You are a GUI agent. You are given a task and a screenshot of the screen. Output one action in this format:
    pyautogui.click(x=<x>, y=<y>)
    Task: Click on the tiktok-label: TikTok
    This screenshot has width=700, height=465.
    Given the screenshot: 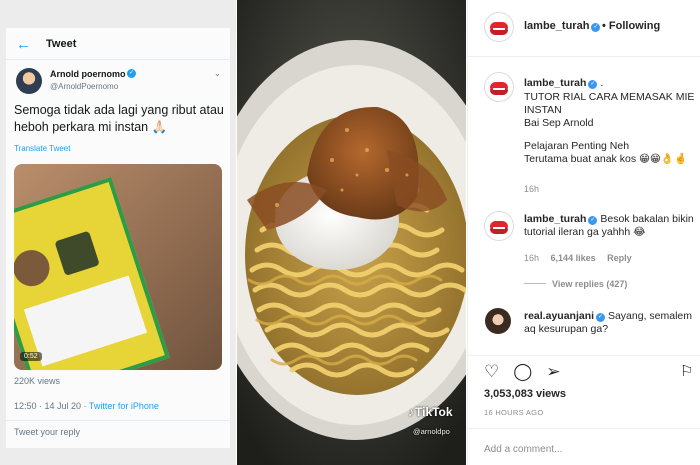 What is the action you would take?
    pyautogui.click(x=434, y=412)
    